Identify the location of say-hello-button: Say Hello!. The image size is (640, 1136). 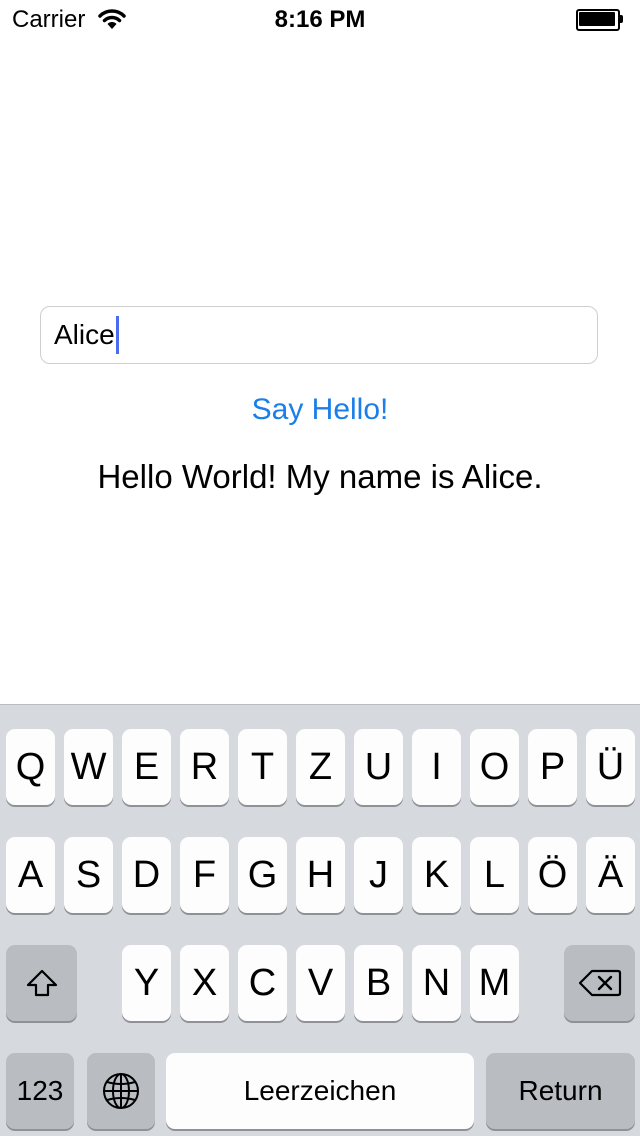
(320, 410).